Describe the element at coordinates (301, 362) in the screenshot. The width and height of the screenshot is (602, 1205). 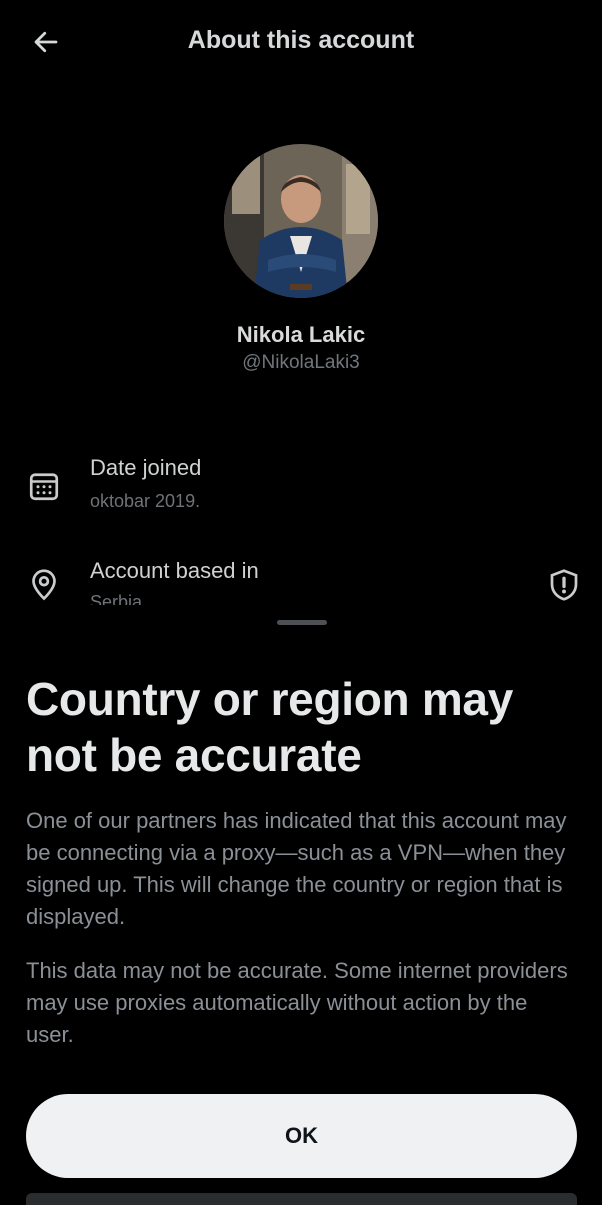
I see `profile-handle: @NikolaLaki3` at that location.